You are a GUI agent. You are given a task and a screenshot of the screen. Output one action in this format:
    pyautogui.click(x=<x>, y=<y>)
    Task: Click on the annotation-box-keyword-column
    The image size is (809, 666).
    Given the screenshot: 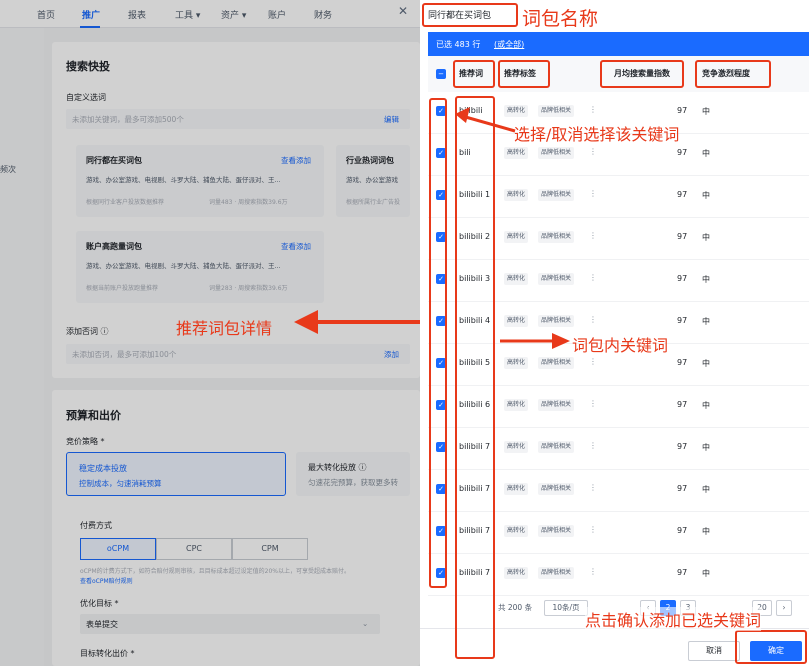 What is the action you would take?
    pyautogui.click(x=475, y=377)
    